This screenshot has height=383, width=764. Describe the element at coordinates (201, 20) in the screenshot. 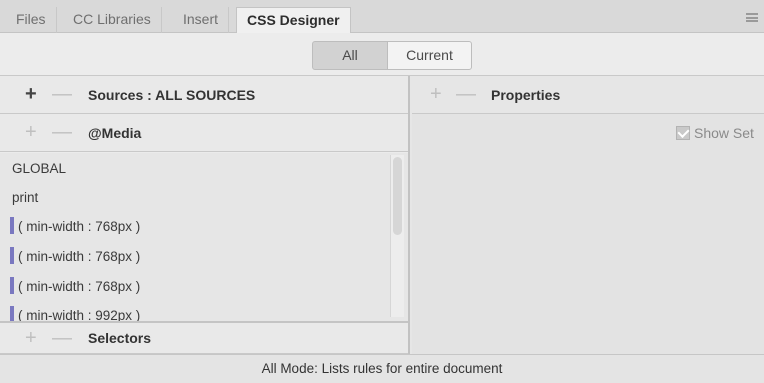

I see `tab-insert: Insert` at that location.